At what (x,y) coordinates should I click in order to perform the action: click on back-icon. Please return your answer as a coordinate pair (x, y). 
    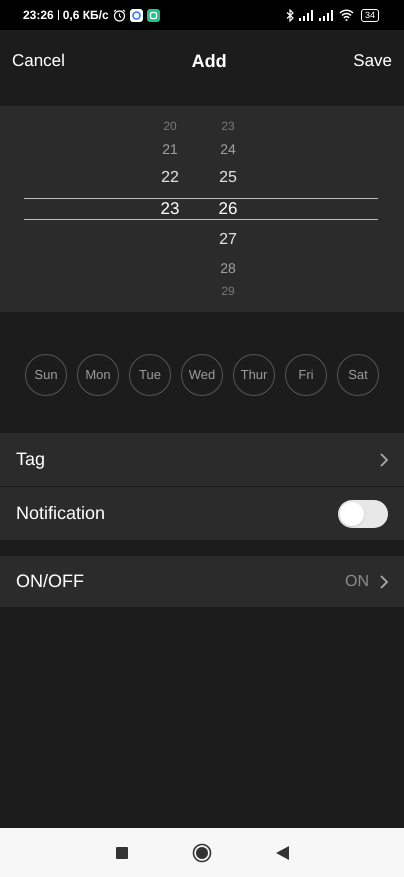
    Looking at the image, I should click on (282, 853).